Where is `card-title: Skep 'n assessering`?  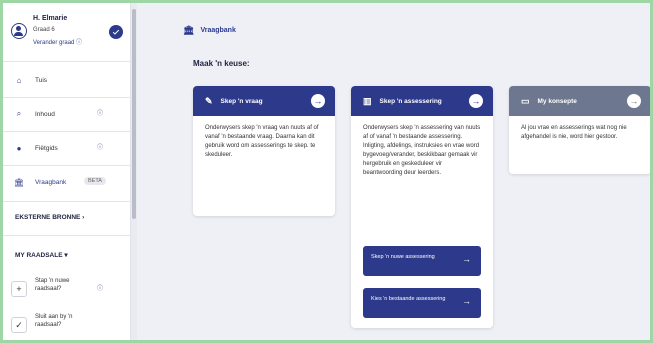
card-title: Skep 'n assessering is located at coordinates (410, 101).